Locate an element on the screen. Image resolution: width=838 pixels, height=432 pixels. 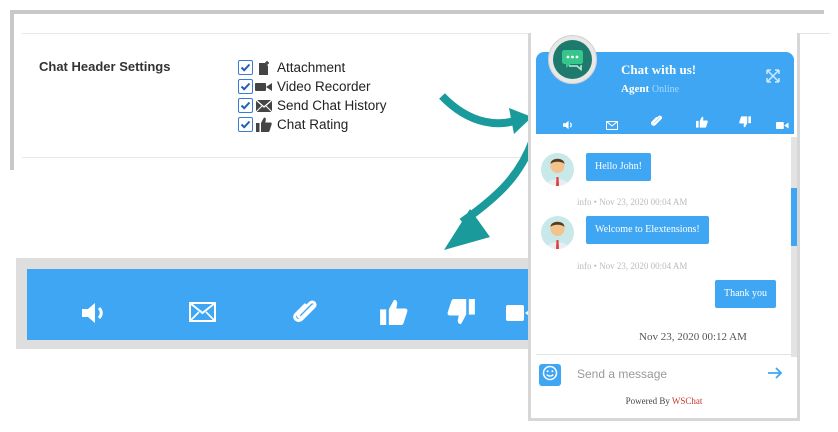
chat-title: Chat with us! is located at coordinates (659, 69).